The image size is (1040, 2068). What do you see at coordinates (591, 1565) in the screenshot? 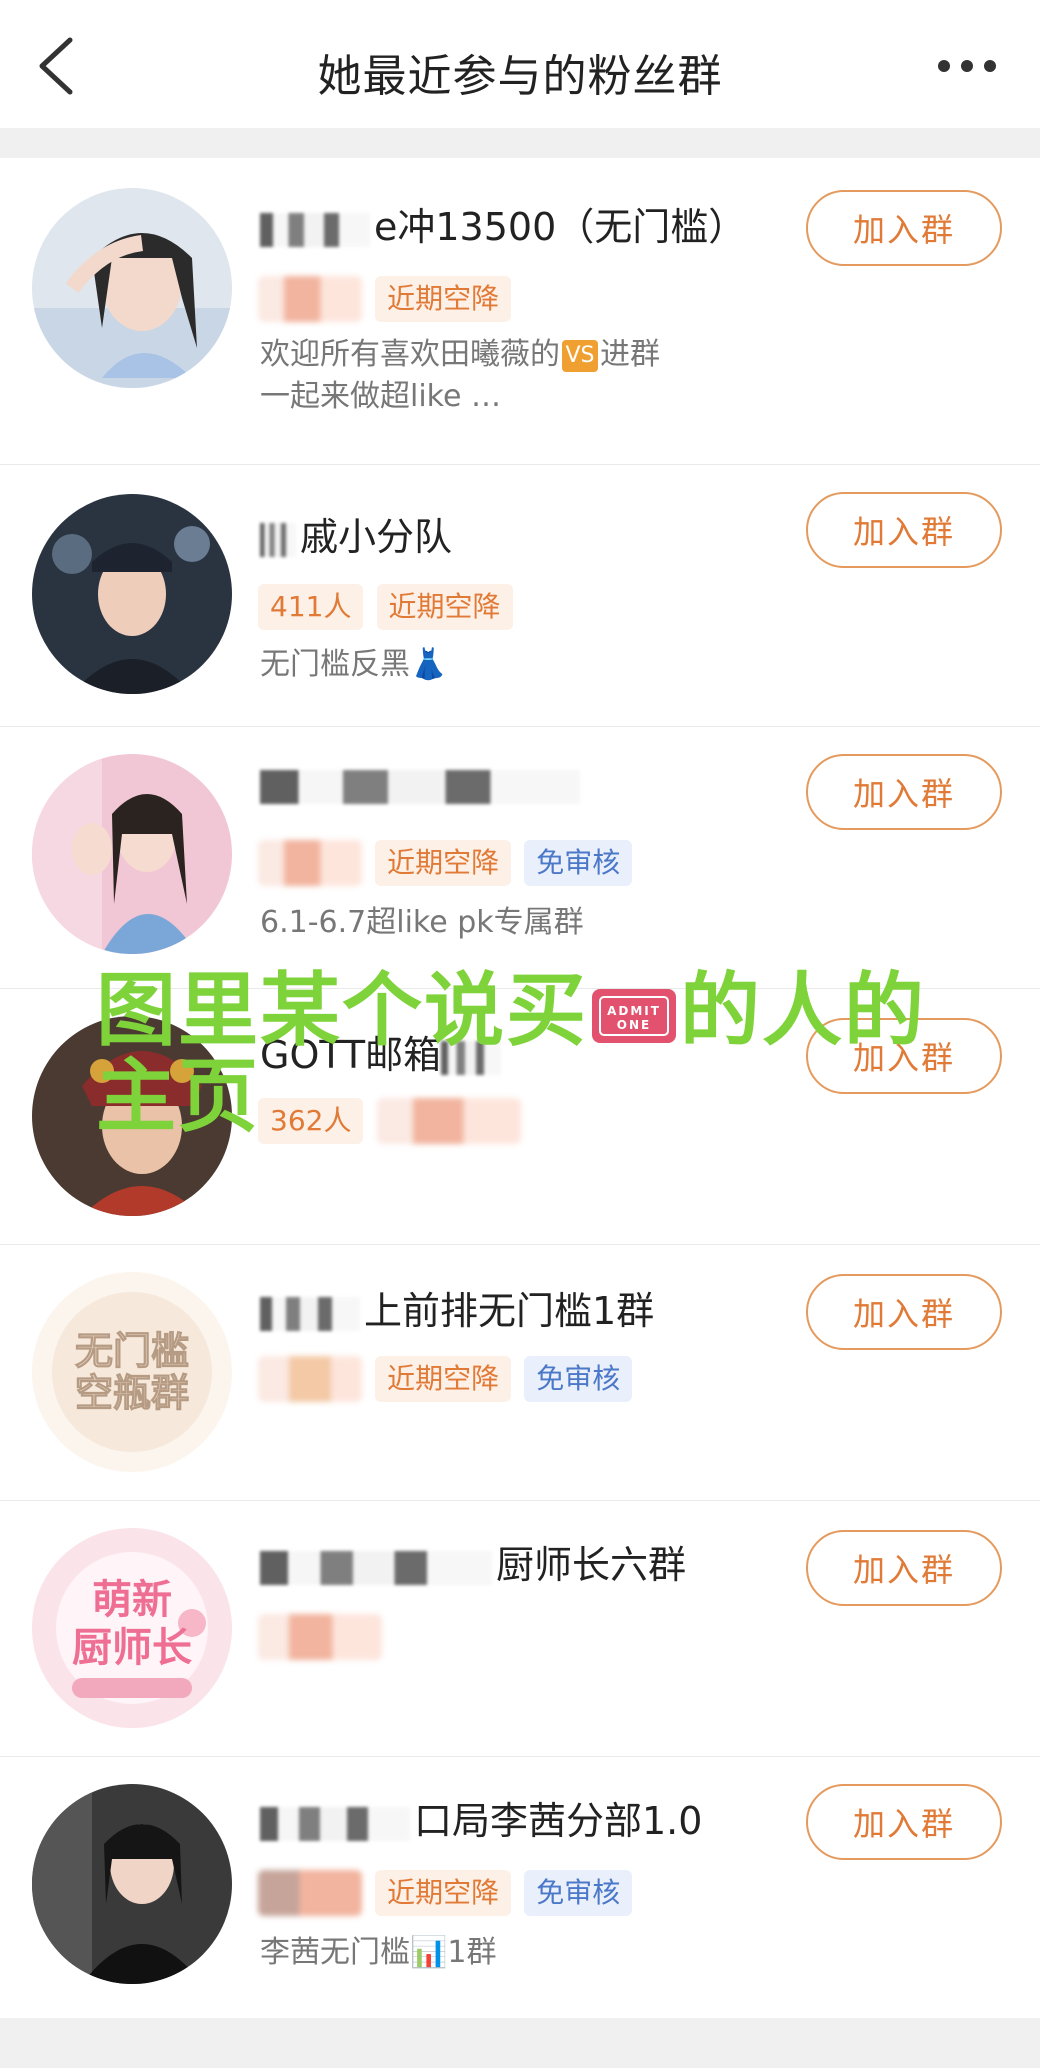
I see `group-name-text: 厨师长六群` at bounding box center [591, 1565].